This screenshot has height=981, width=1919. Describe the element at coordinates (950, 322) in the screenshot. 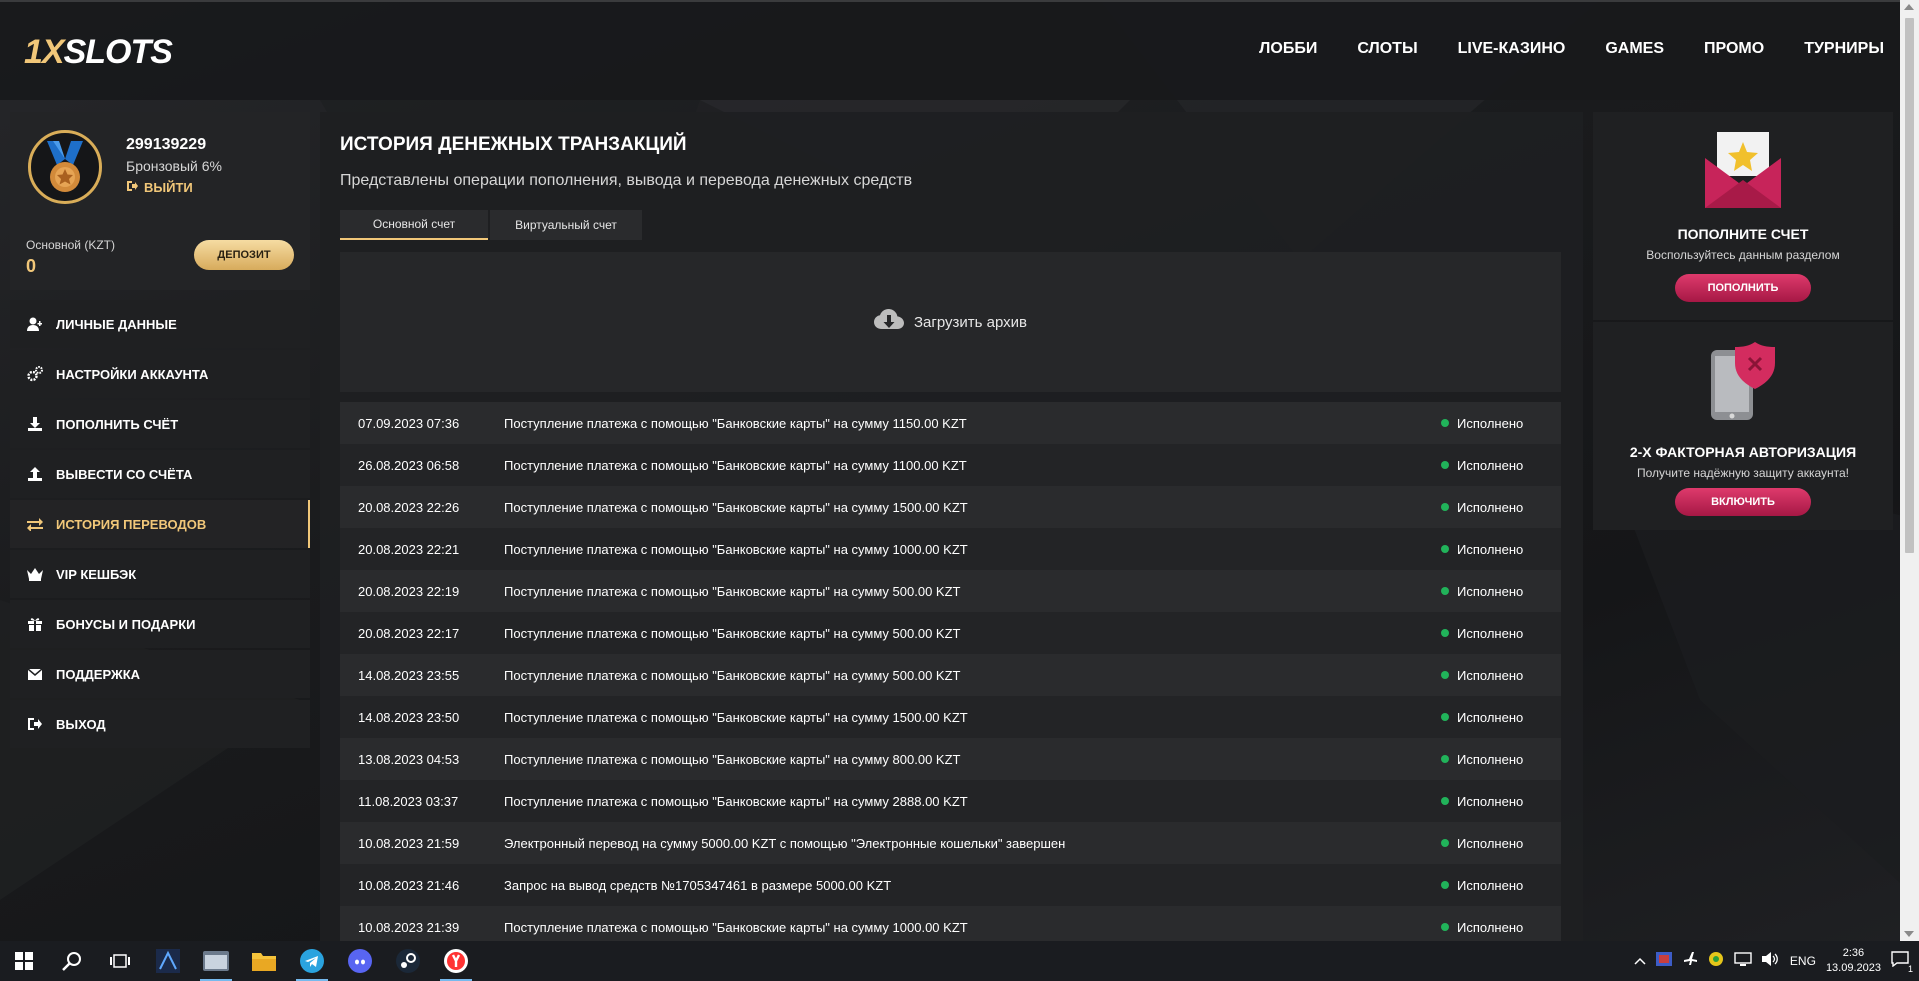

I see `download-archive-button: Загрузить архив` at that location.